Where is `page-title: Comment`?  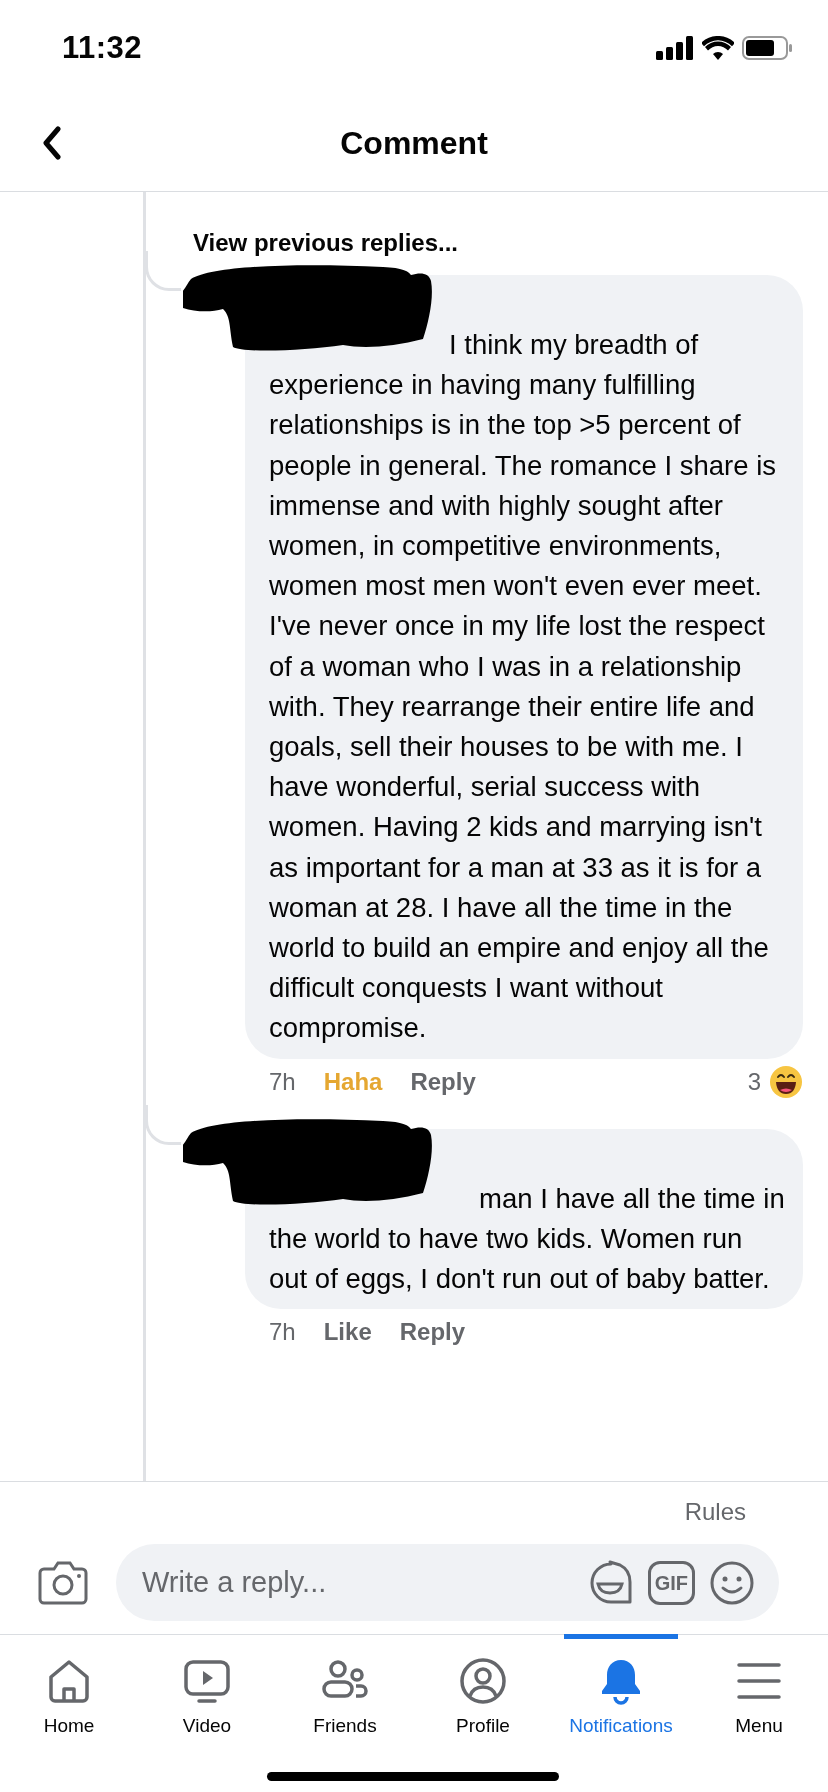 page-title: Comment is located at coordinates (414, 143).